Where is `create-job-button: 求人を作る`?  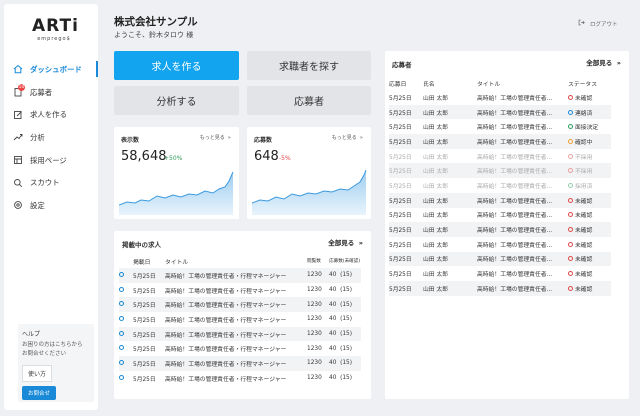 create-job-button: 求人を作る is located at coordinates (176, 65).